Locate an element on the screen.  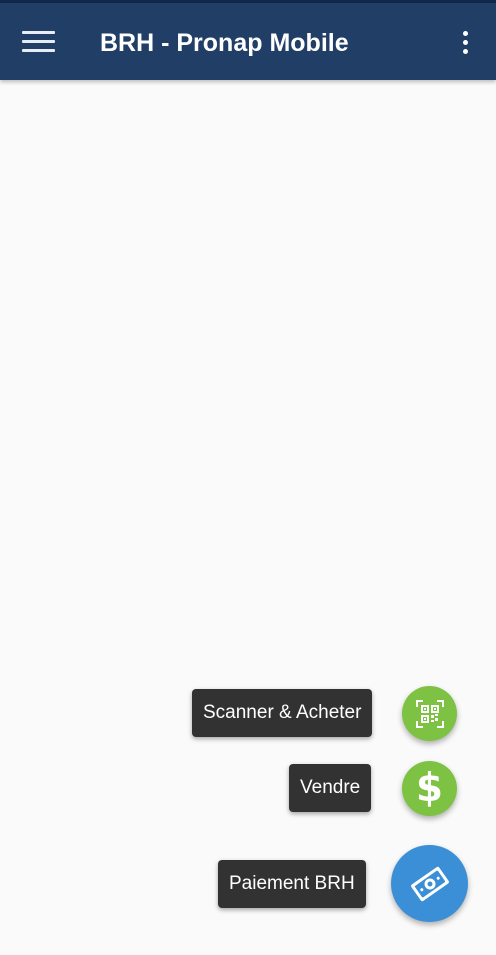
app-bar: BRH - Pronap Mobile is located at coordinates (248, 41).